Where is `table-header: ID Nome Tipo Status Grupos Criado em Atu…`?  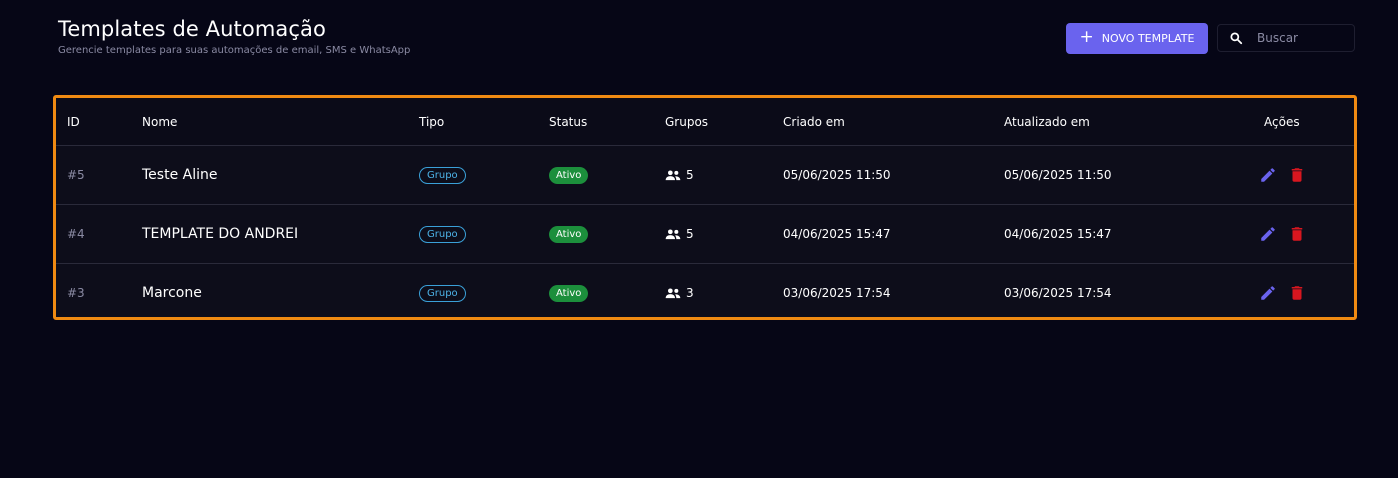
table-header: ID Nome Tipo Status Grupos Criado em Atu… is located at coordinates (705, 122).